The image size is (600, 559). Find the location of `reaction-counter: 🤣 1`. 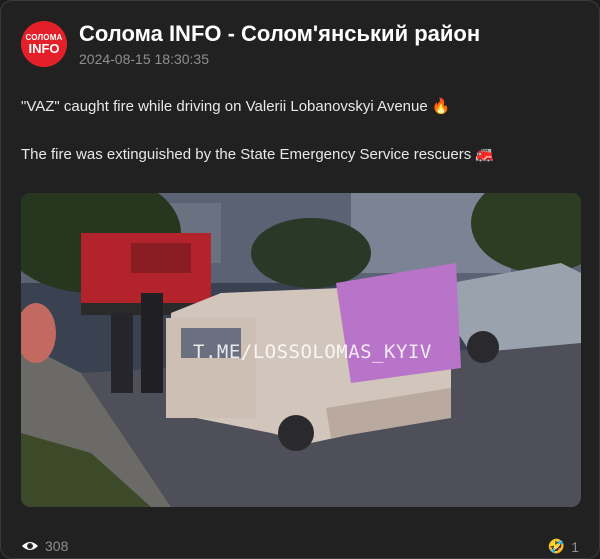

reaction-counter: 🤣 1 is located at coordinates (563, 546).